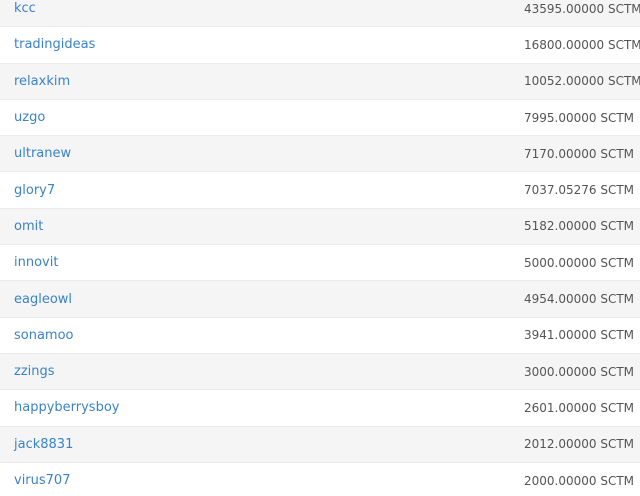 The image size is (640, 496). I want to click on table-row: zzings 3000.00000 SCTM, so click(320, 372).